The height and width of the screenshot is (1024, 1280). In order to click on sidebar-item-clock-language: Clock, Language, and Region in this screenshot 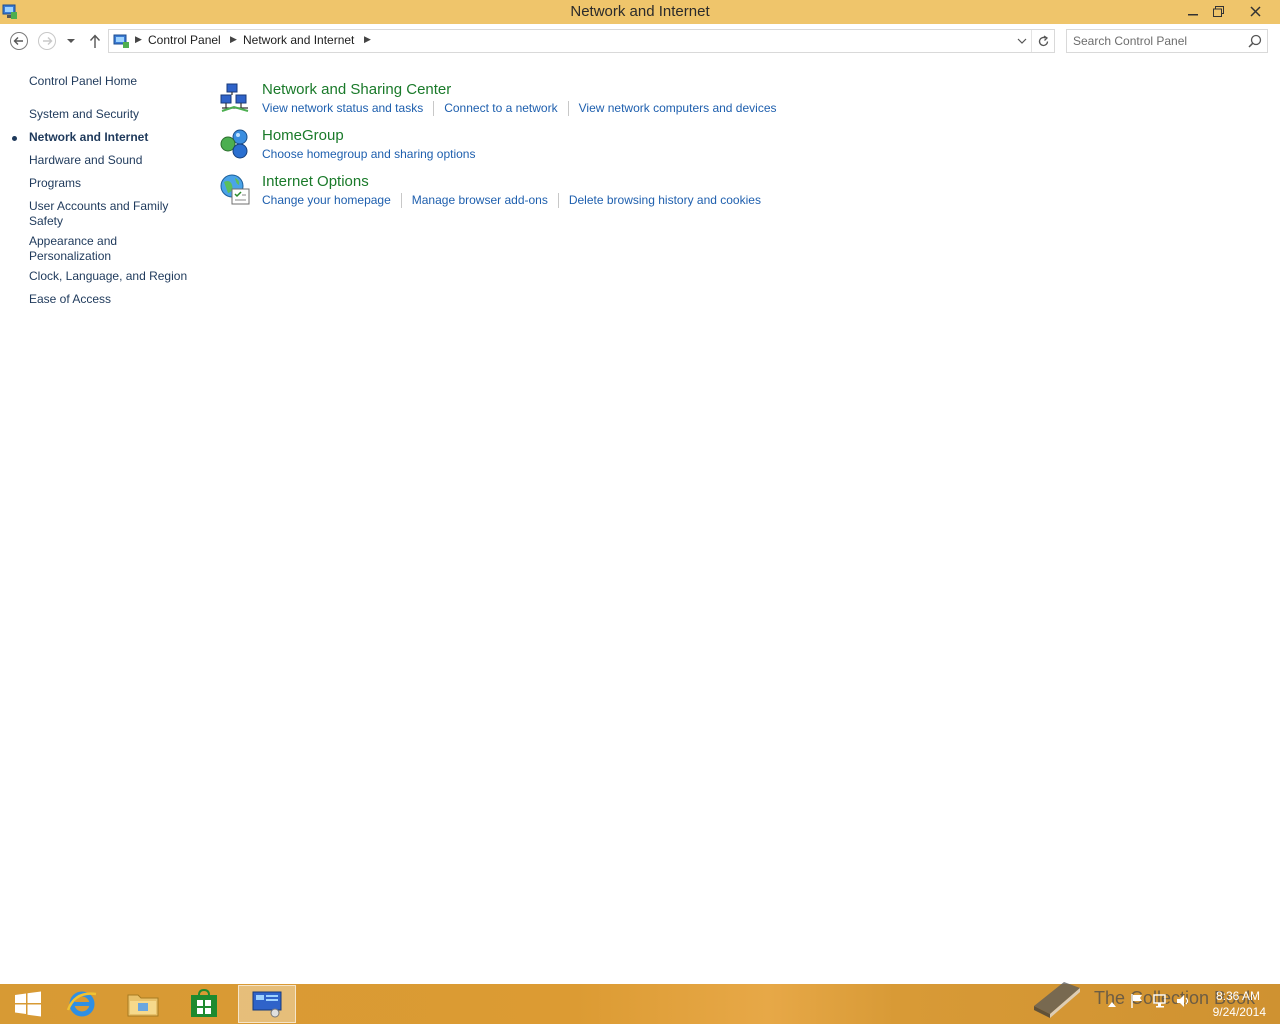, I will do `click(114, 276)`.